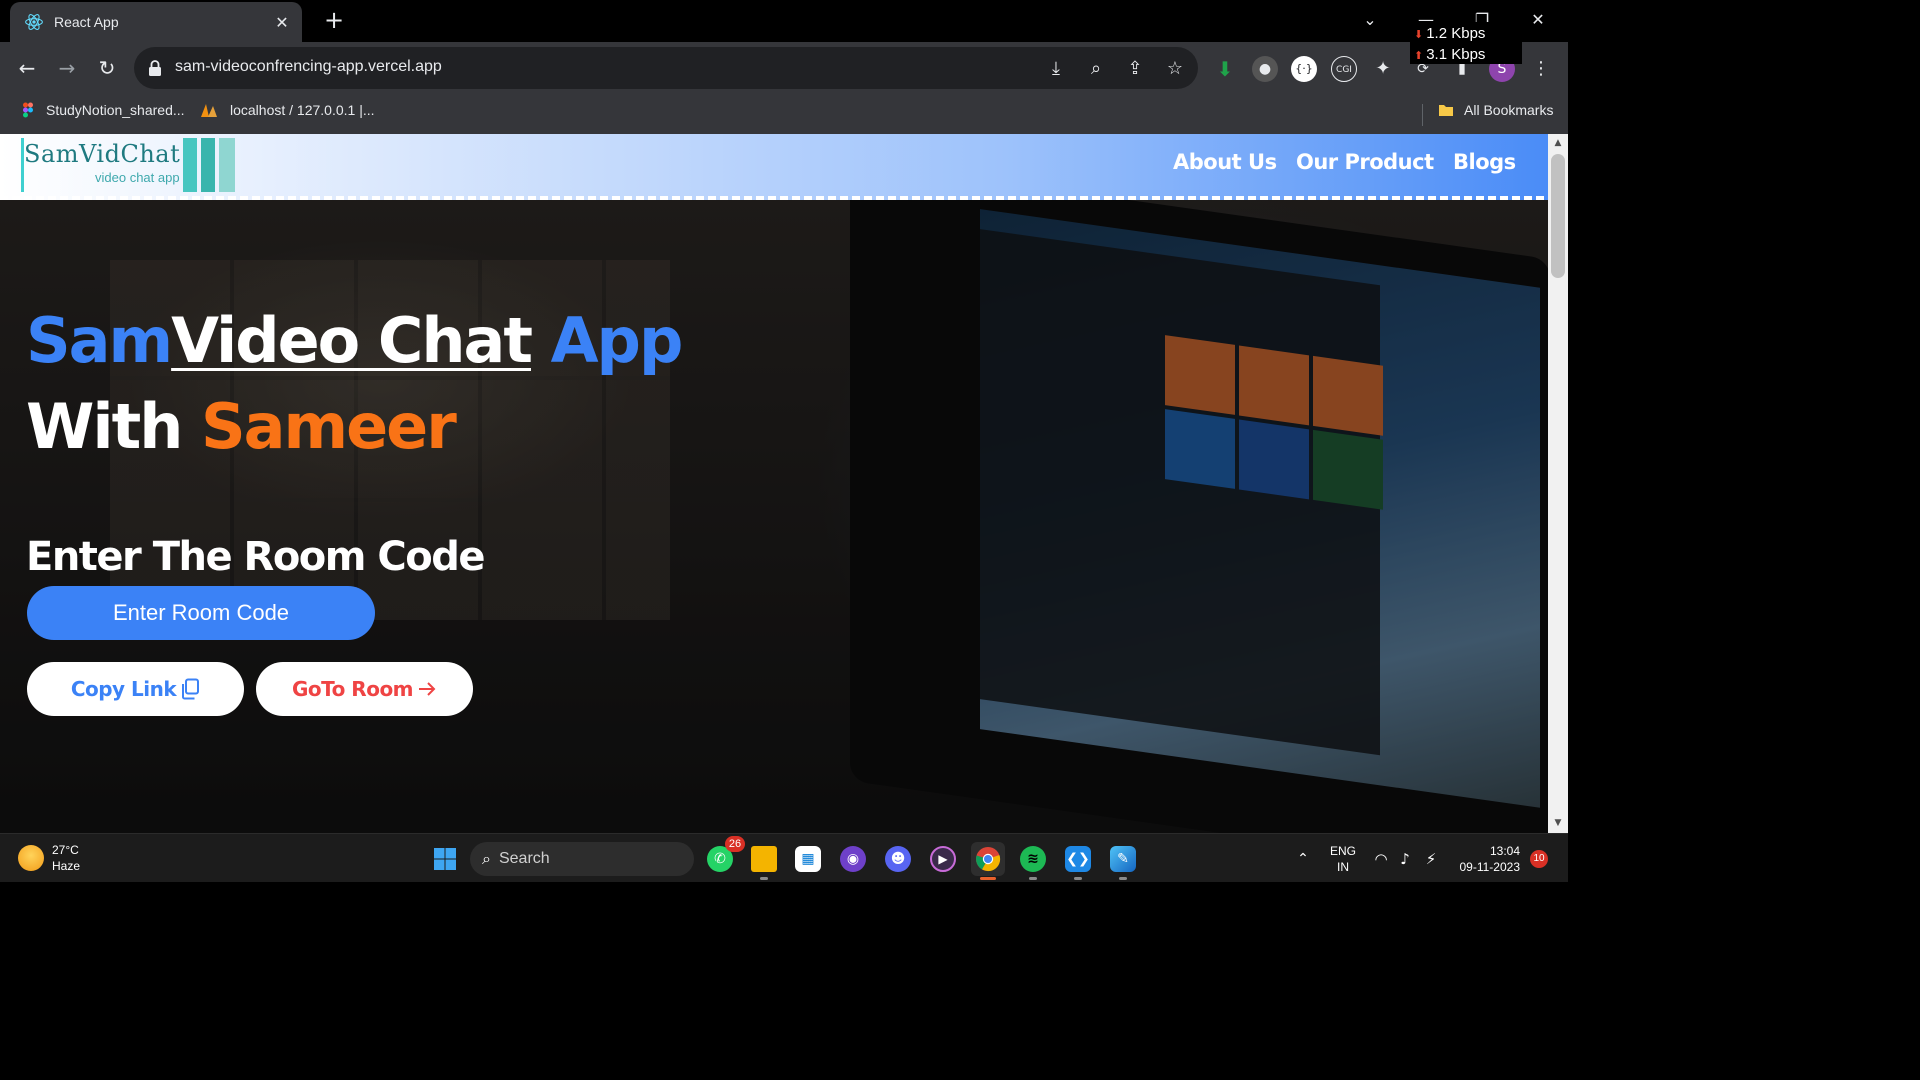  Describe the element at coordinates (209, 110) in the screenshot. I see `phpmyadmin-icon` at that location.